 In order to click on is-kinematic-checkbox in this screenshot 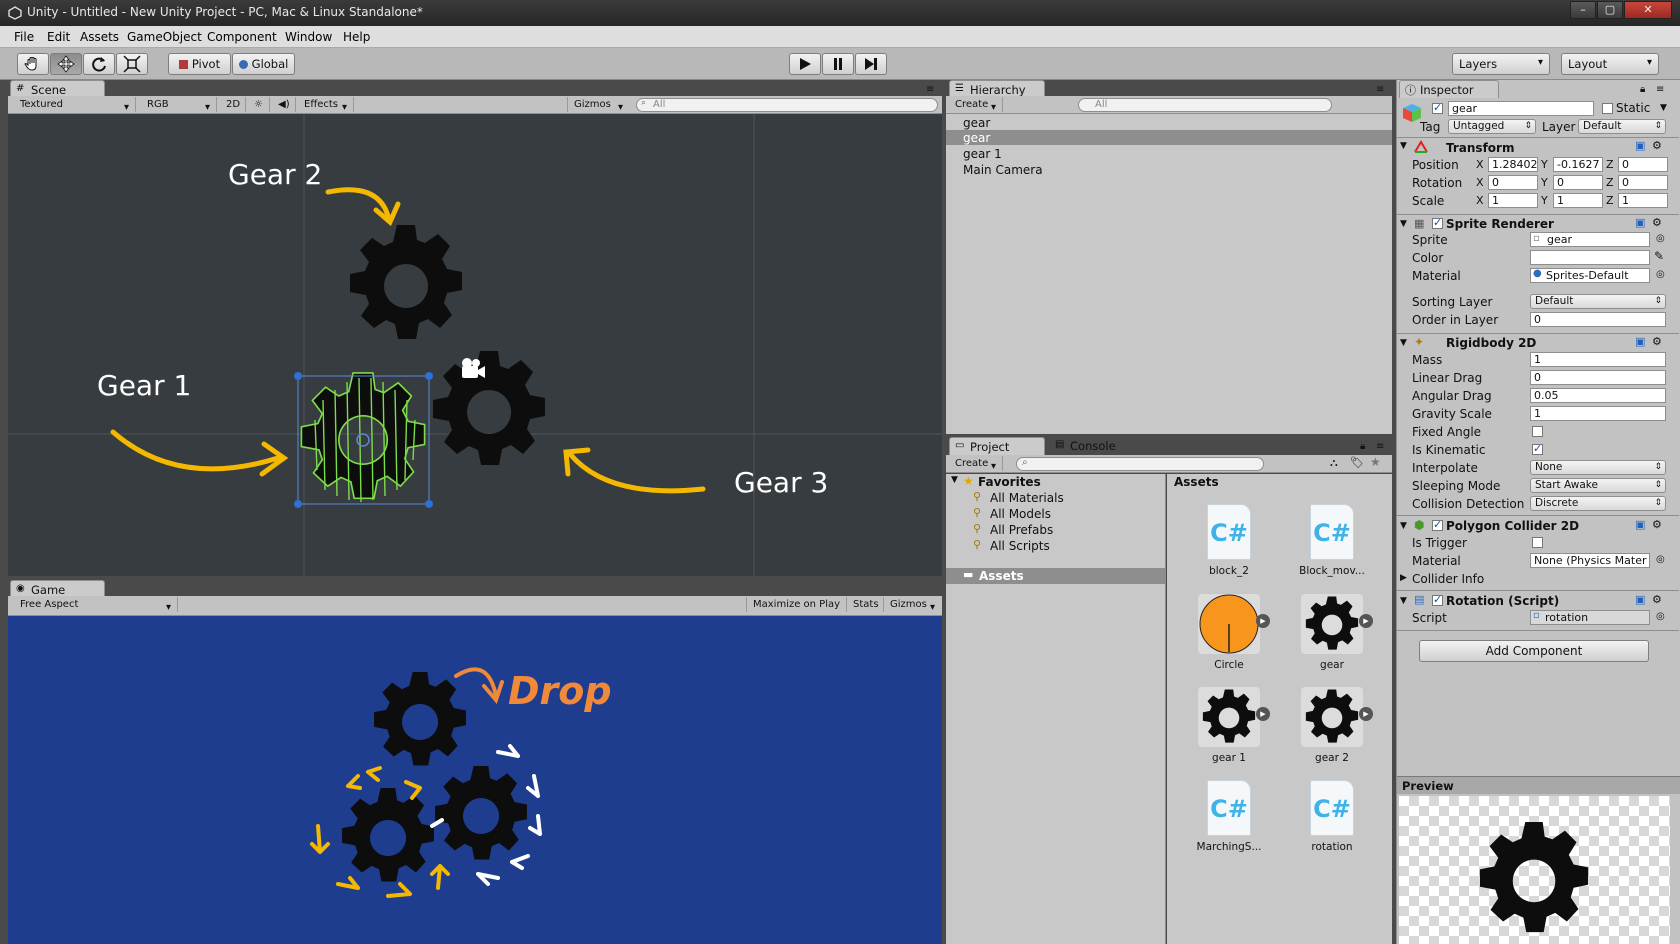, I will do `click(1537, 448)`.